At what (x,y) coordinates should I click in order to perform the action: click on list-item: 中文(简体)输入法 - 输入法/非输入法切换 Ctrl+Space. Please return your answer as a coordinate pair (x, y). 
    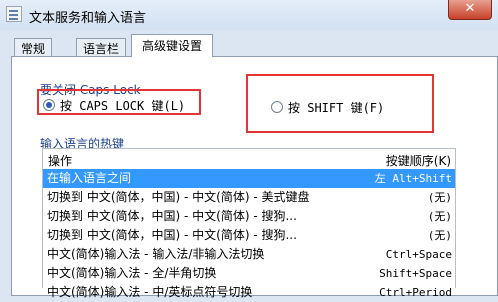
    Looking at the image, I should click on (249, 254).